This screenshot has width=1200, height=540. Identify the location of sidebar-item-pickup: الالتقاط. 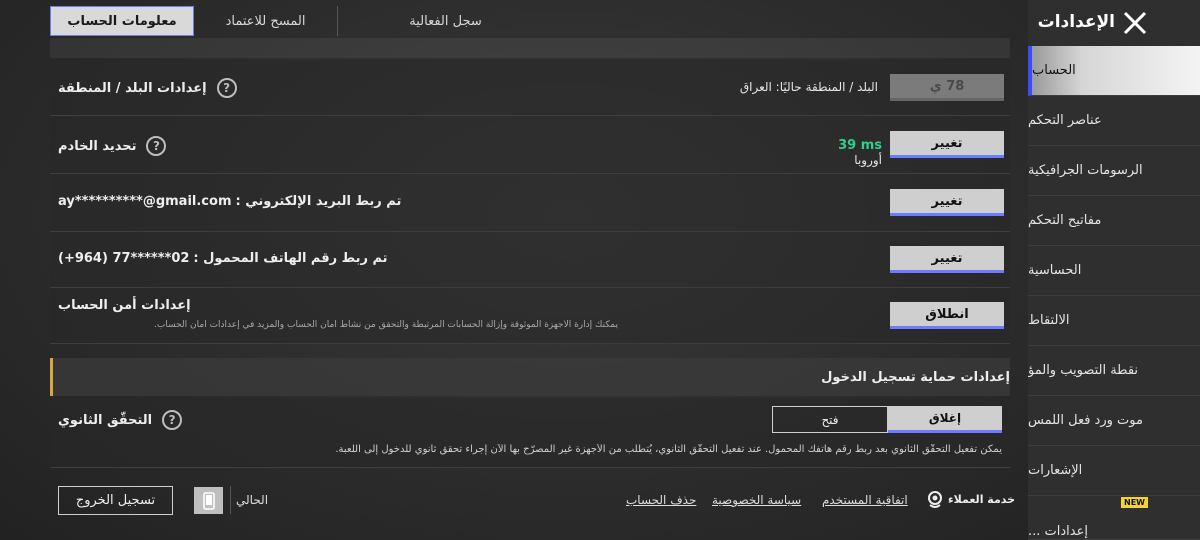
(1114, 321).